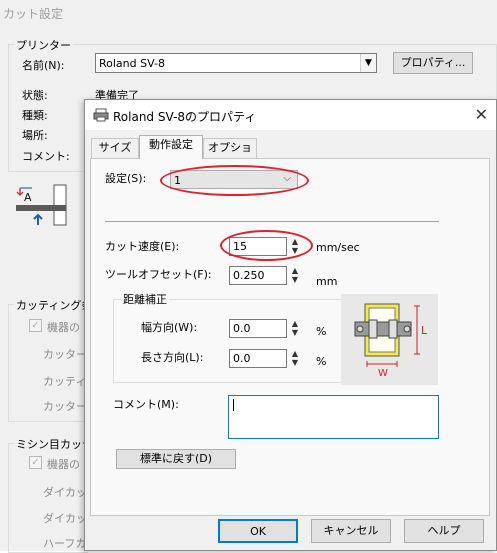  I want to click on chevron-down-icon: ▼, so click(368, 63).